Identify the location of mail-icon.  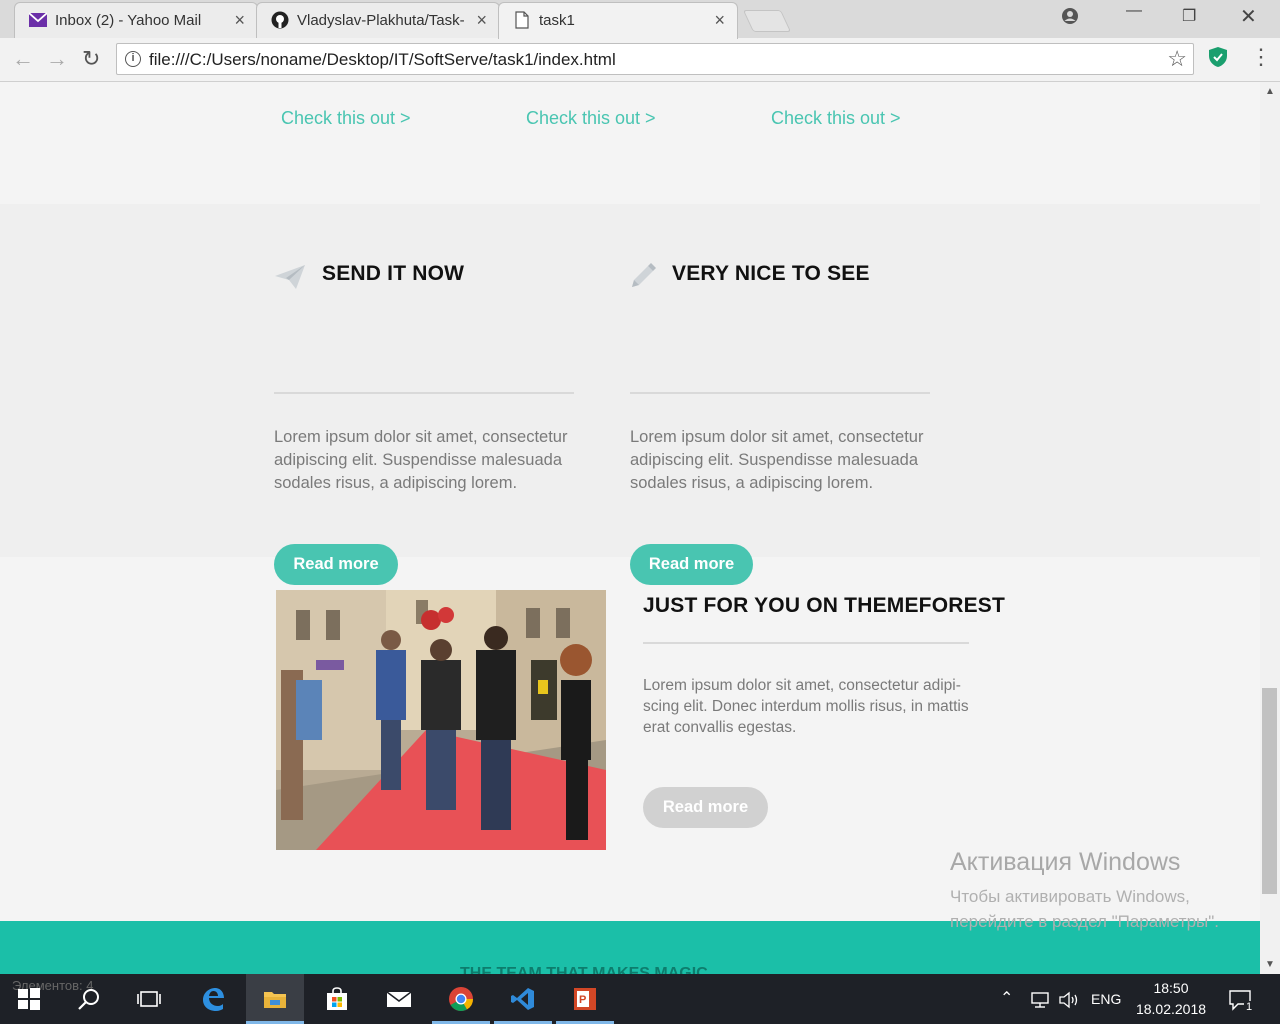
(399, 999).